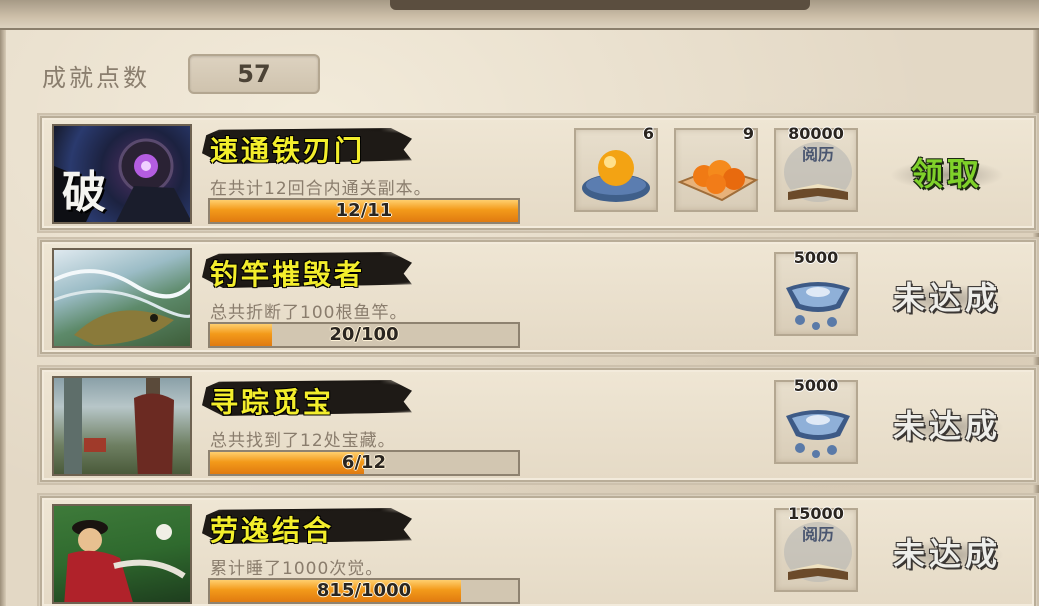  I want to click on achievement-title: 速通铁刃门, so click(288, 150).